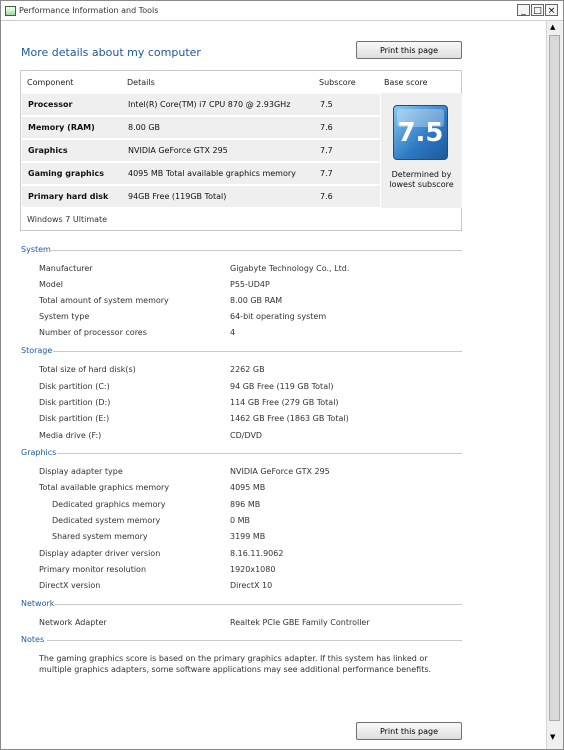 This screenshot has width=564, height=750. I want to click on detail-label: Disk partition (C:), so click(74, 386).